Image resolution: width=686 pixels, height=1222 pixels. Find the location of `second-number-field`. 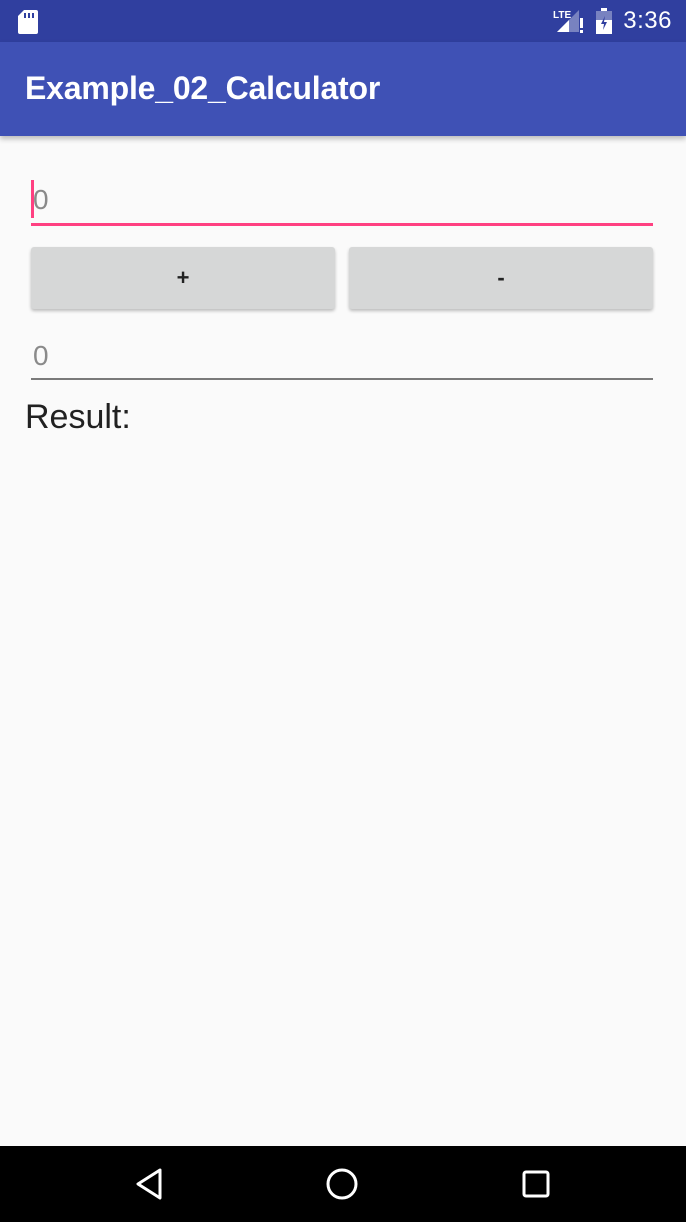

second-number-field is located at coordinates (343, 358).